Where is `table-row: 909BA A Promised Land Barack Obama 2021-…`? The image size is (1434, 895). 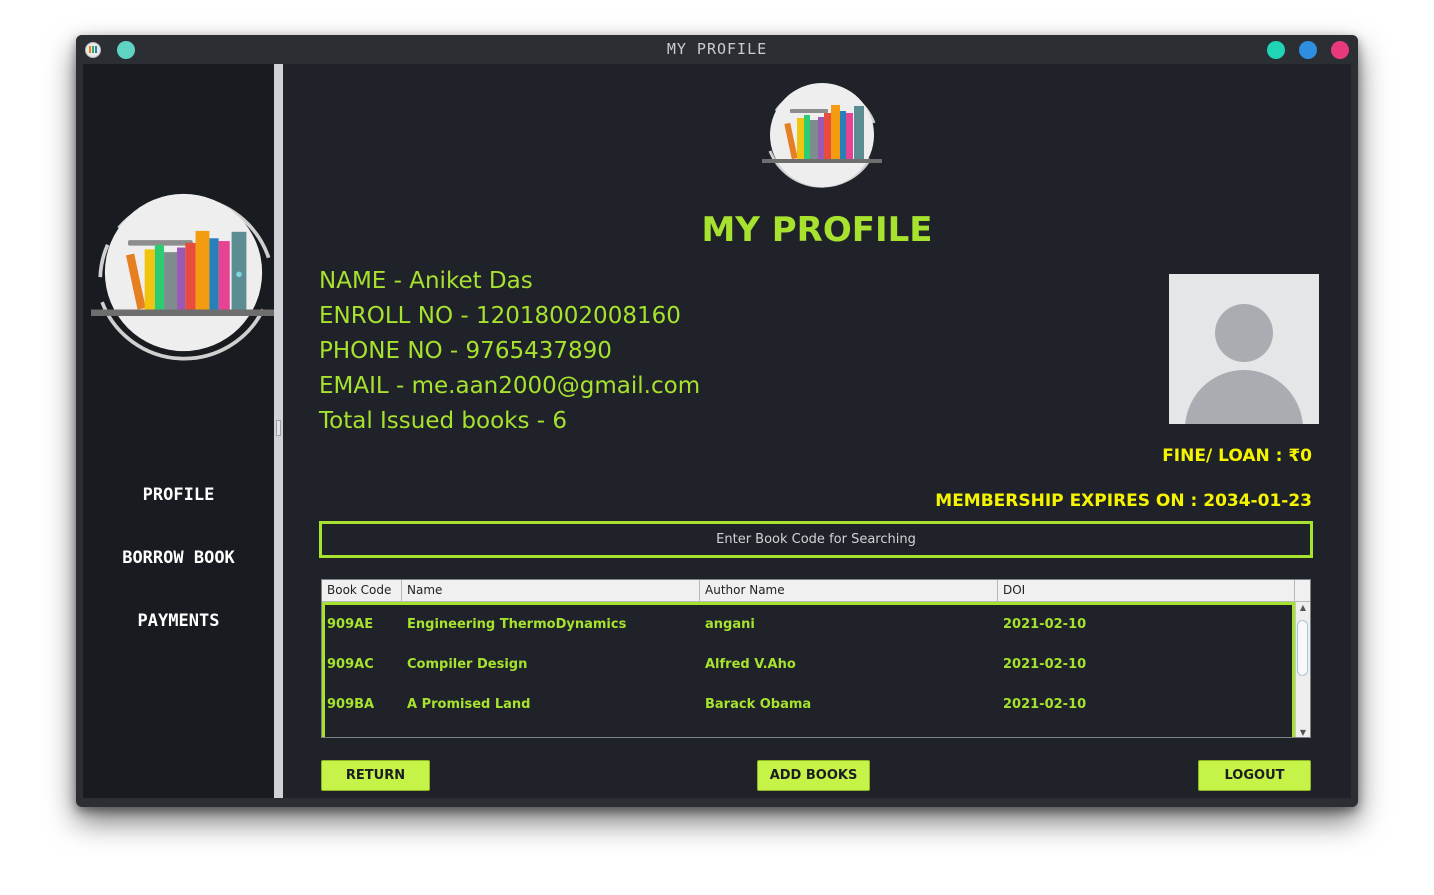 table-row: 909BA A Promised Land Barack Obama 2021-… is located at coordinates (808, 705).